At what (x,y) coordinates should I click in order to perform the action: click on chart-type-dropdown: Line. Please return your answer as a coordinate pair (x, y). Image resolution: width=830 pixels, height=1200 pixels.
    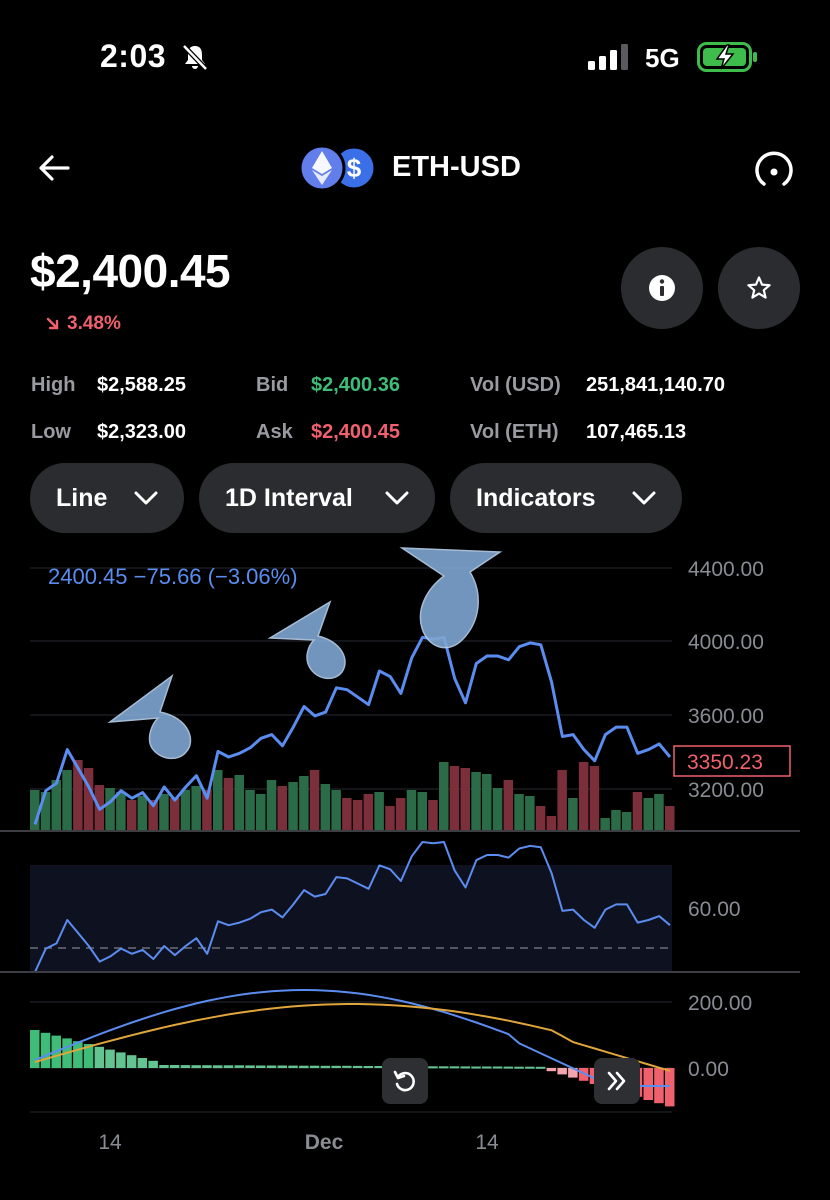
    Looking at the image, I should click on (107, 498).